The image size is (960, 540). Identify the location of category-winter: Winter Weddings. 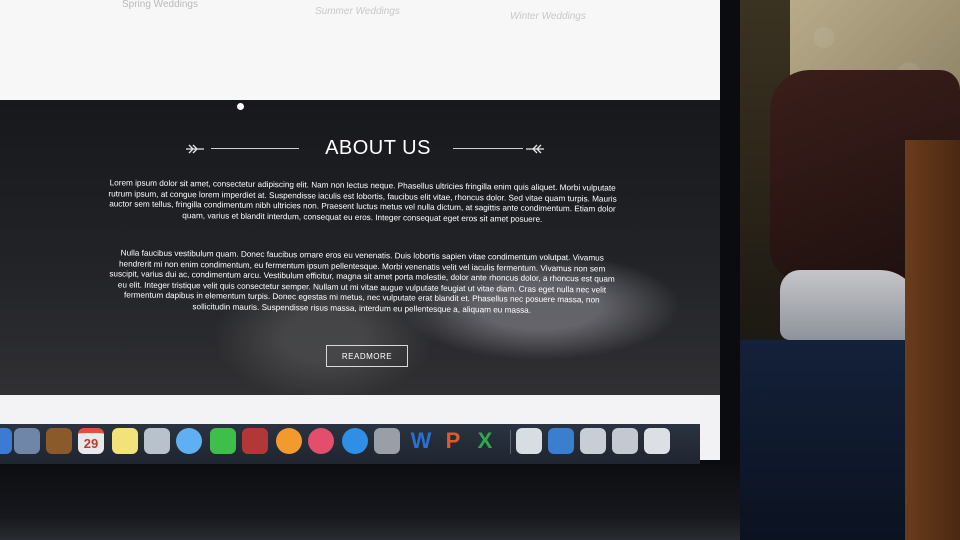
(548, 16).